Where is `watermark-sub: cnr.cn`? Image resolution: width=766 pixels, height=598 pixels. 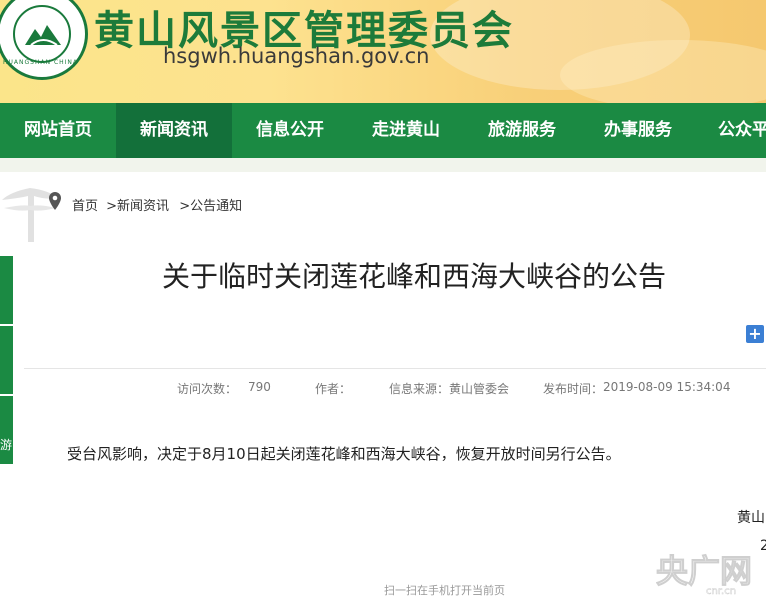 watermark-sub: cnr.cn is located at coordinates (721, 590).